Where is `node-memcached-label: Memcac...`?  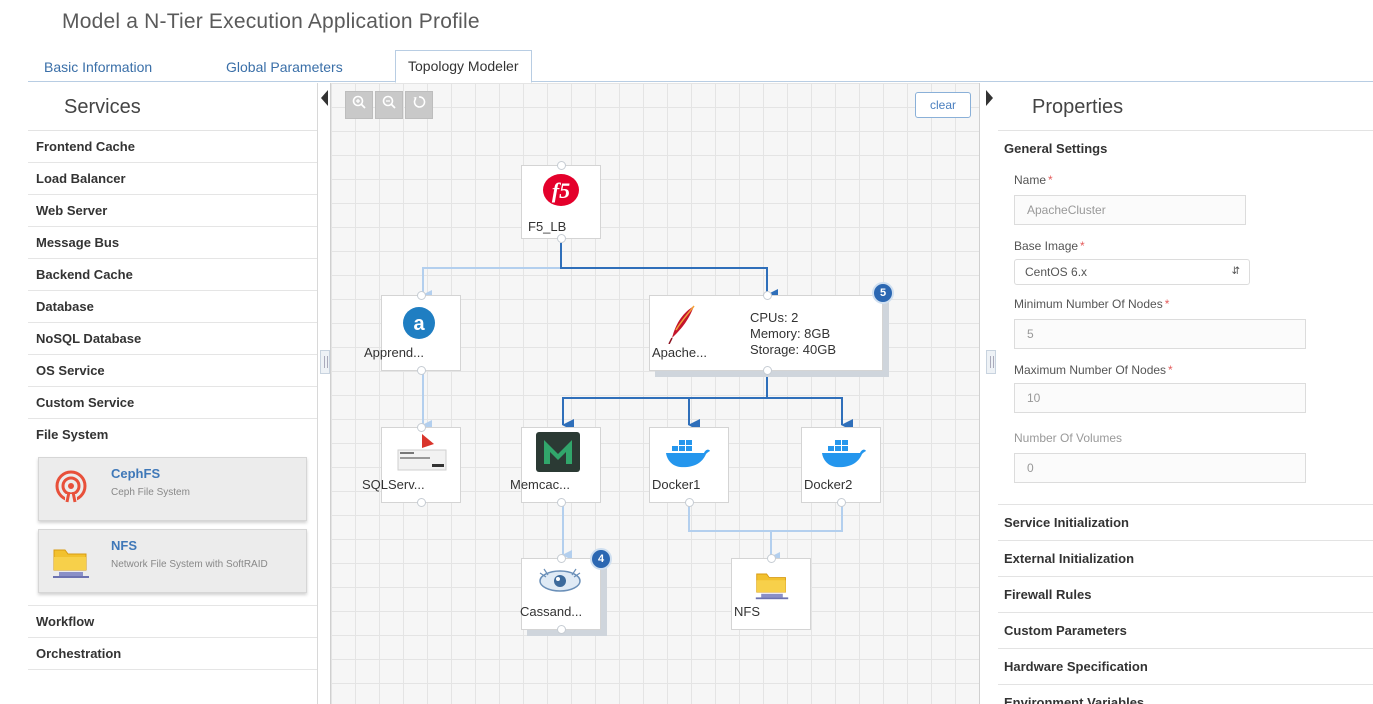
node-memcached-label: Memcac... is located at coordinates (540, 484).